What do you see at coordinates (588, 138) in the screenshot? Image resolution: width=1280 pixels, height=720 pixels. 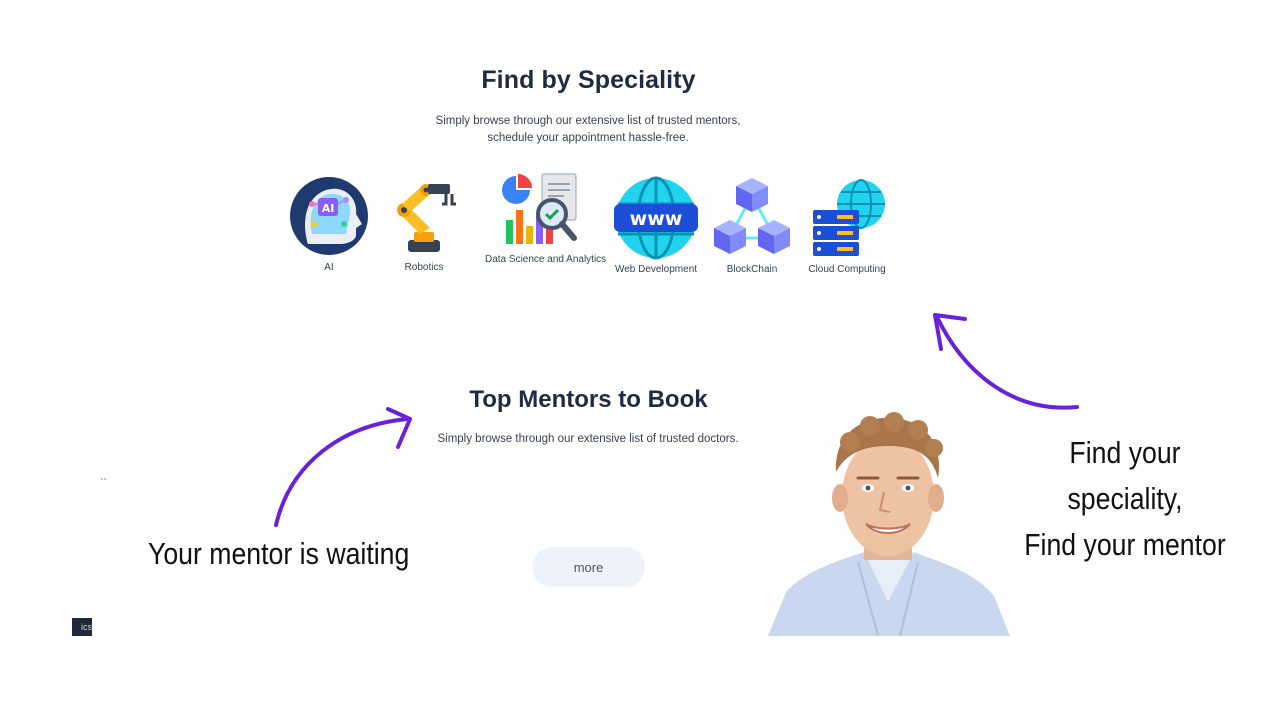 I see `speciality-subtitle-line2: schedule your appointment hassle-free.` at bounding box center [588, 138].